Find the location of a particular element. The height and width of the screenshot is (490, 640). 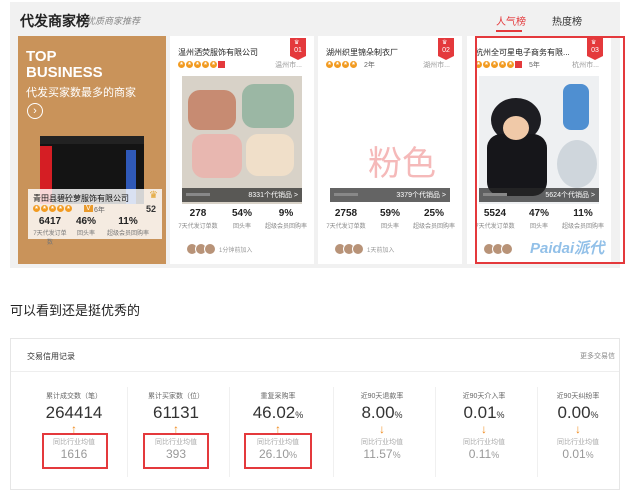

credit-title: 交易信用记录 is located at coordinates (51, 356).